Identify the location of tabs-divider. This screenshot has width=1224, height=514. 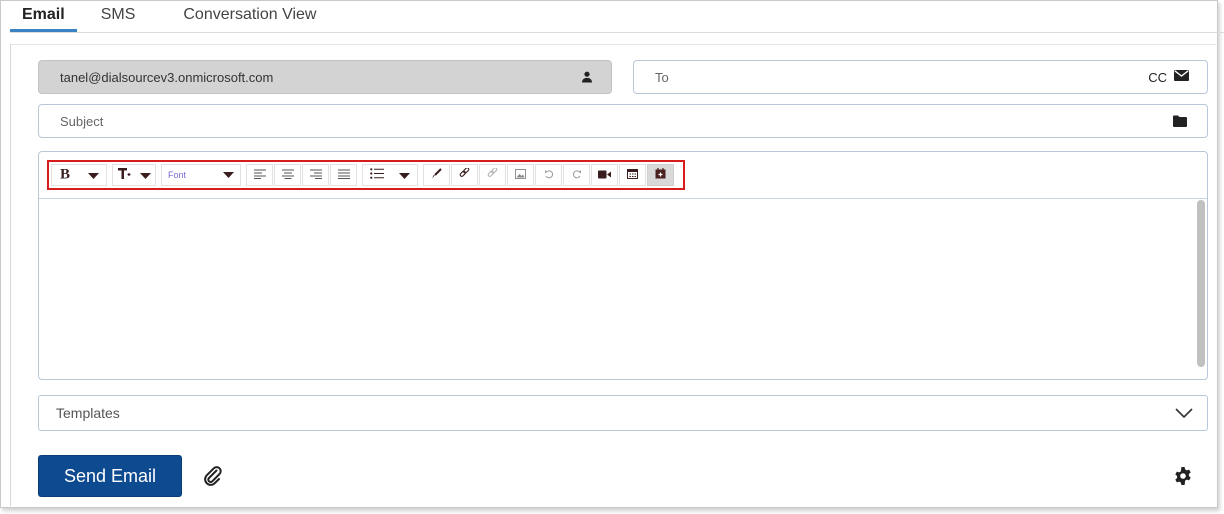
(617, 32).